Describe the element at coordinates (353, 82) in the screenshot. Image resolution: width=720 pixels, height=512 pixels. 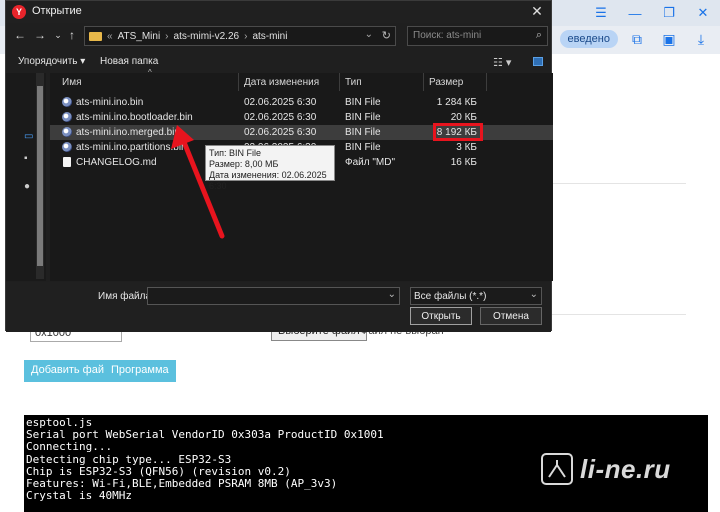
I see `column-header-type: Тип` at that location.